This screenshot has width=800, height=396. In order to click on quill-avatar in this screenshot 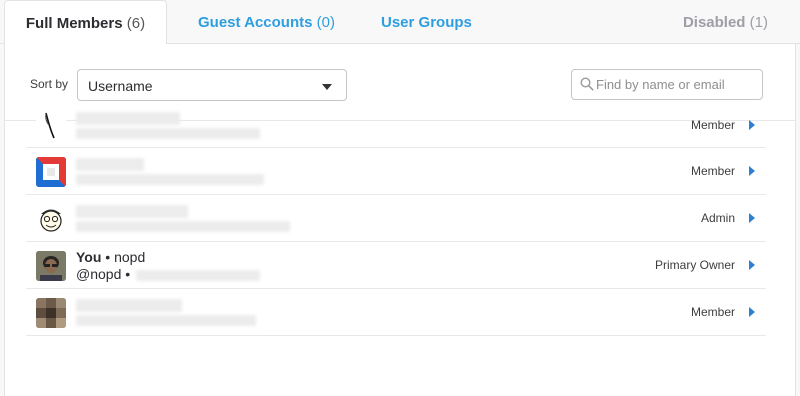, I will do `click(51, 126)`.